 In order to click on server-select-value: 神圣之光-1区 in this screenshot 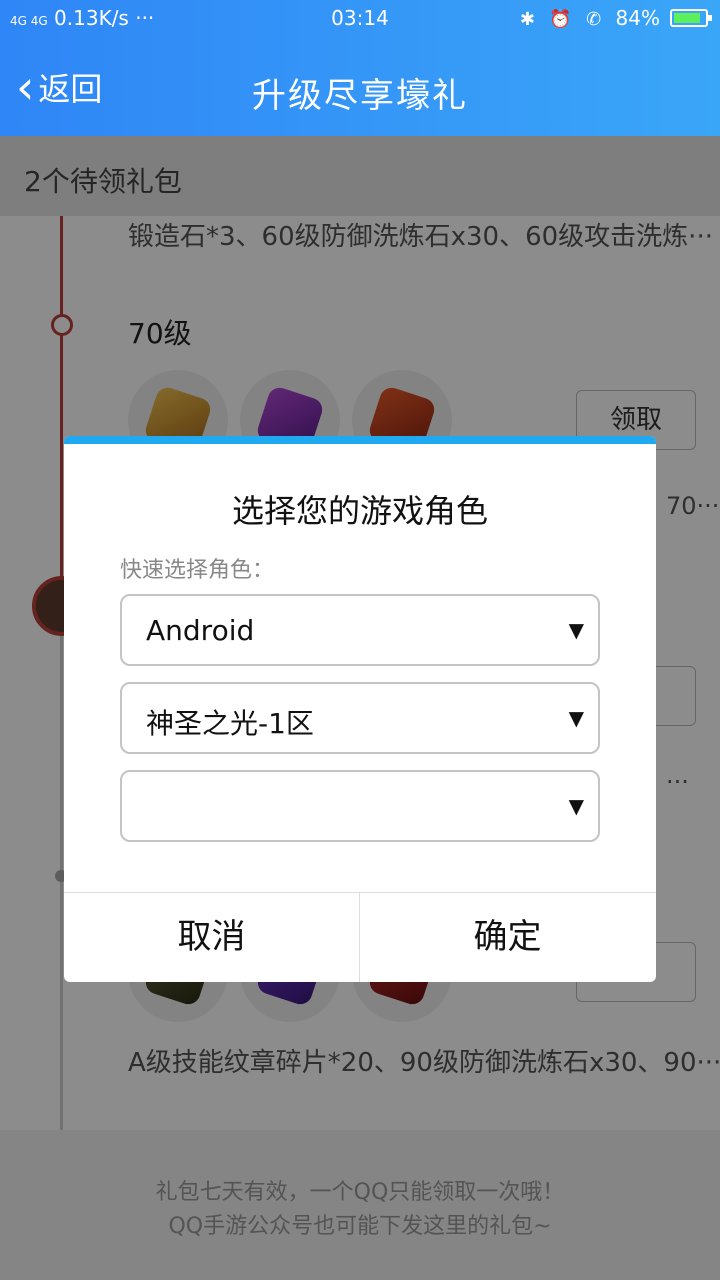, I will do `click(230, 723)`.